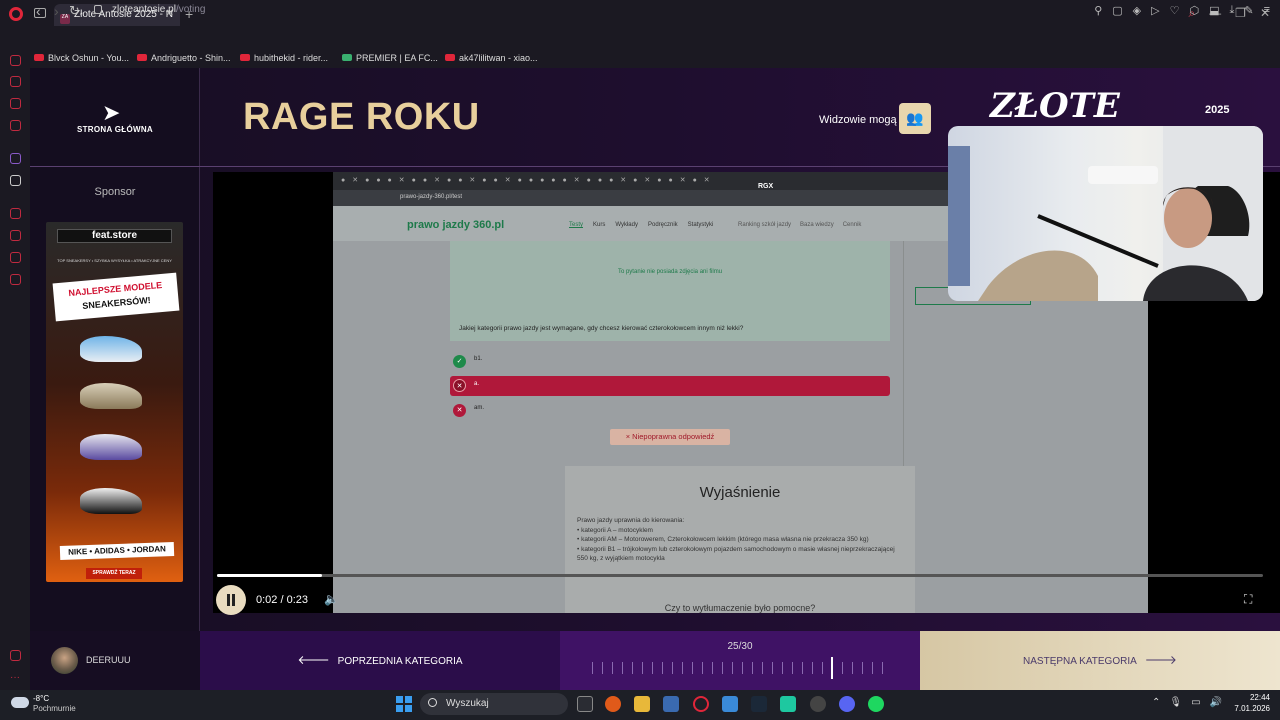  I want to click on ad-cta-button: SPRAWDŹ TERAZ, so click(114, 573).